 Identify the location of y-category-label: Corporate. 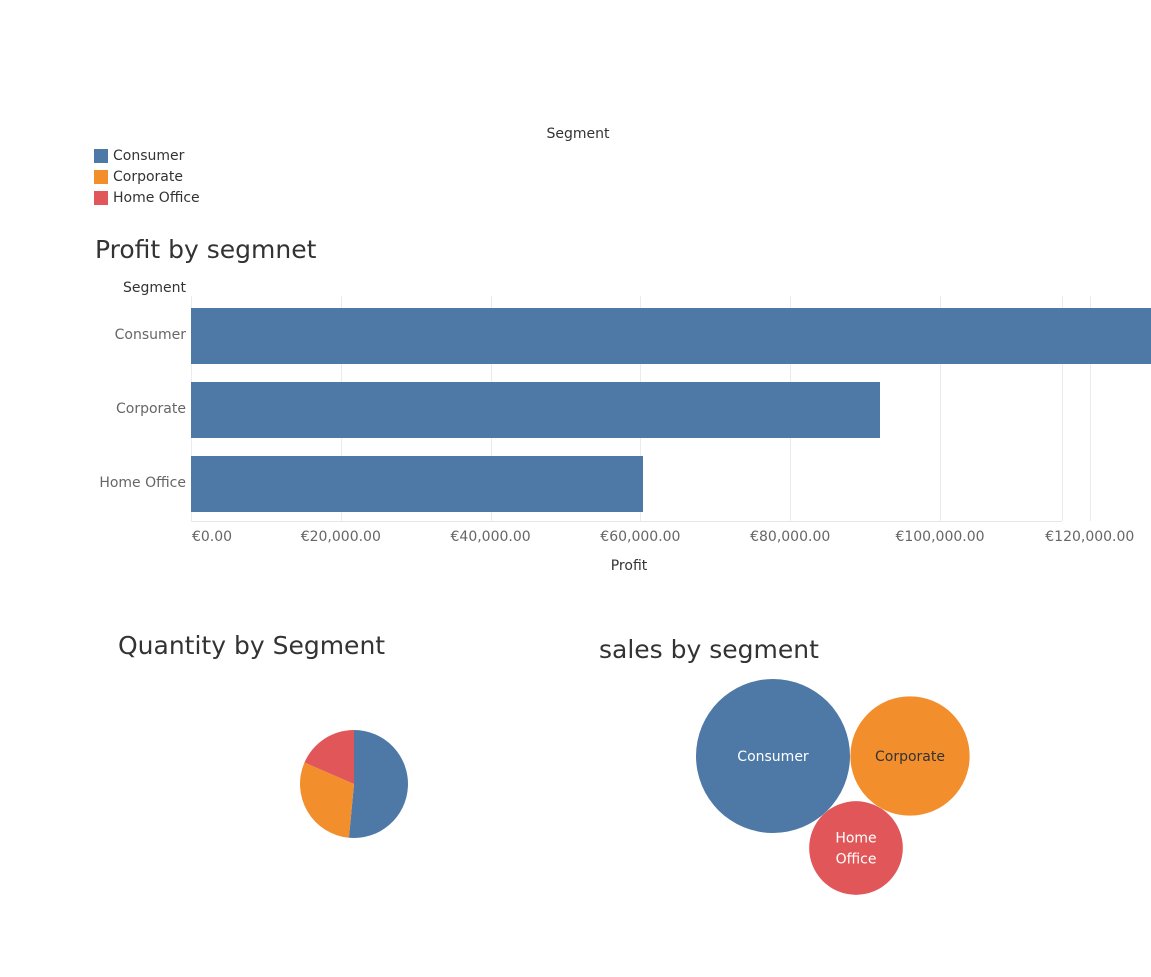
(151, 409).